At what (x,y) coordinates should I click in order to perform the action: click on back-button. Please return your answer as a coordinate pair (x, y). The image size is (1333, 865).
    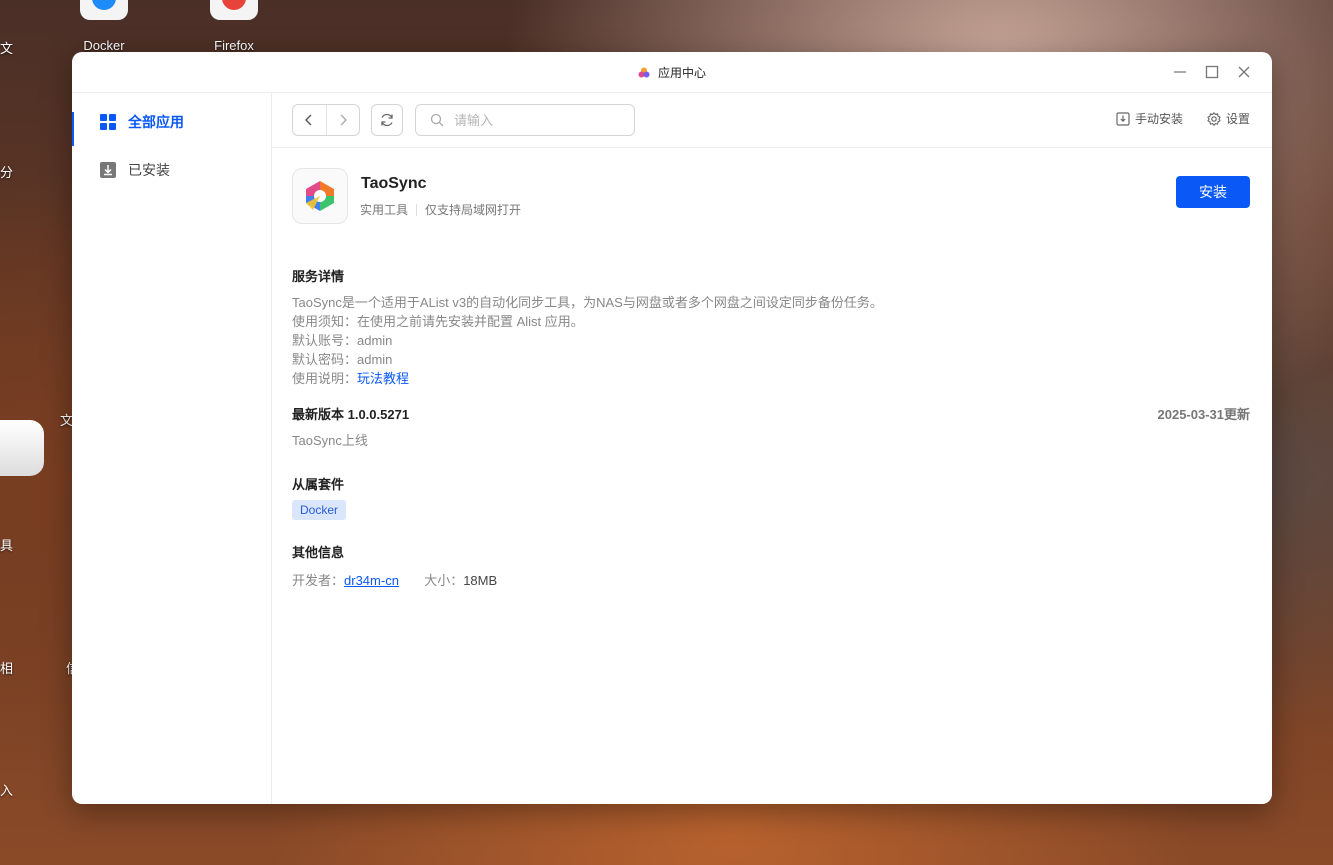
    Looking at the image, I should click on (309, 120).